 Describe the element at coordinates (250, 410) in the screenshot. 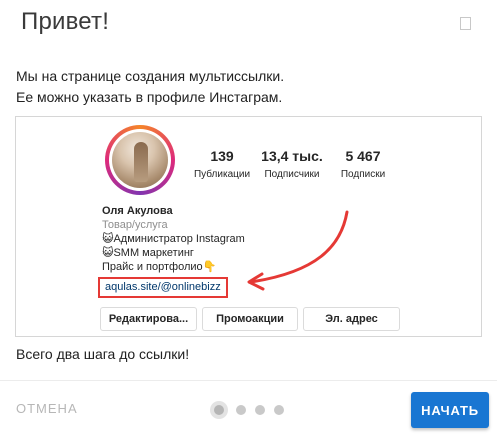

I see `step-indicator` at that location.